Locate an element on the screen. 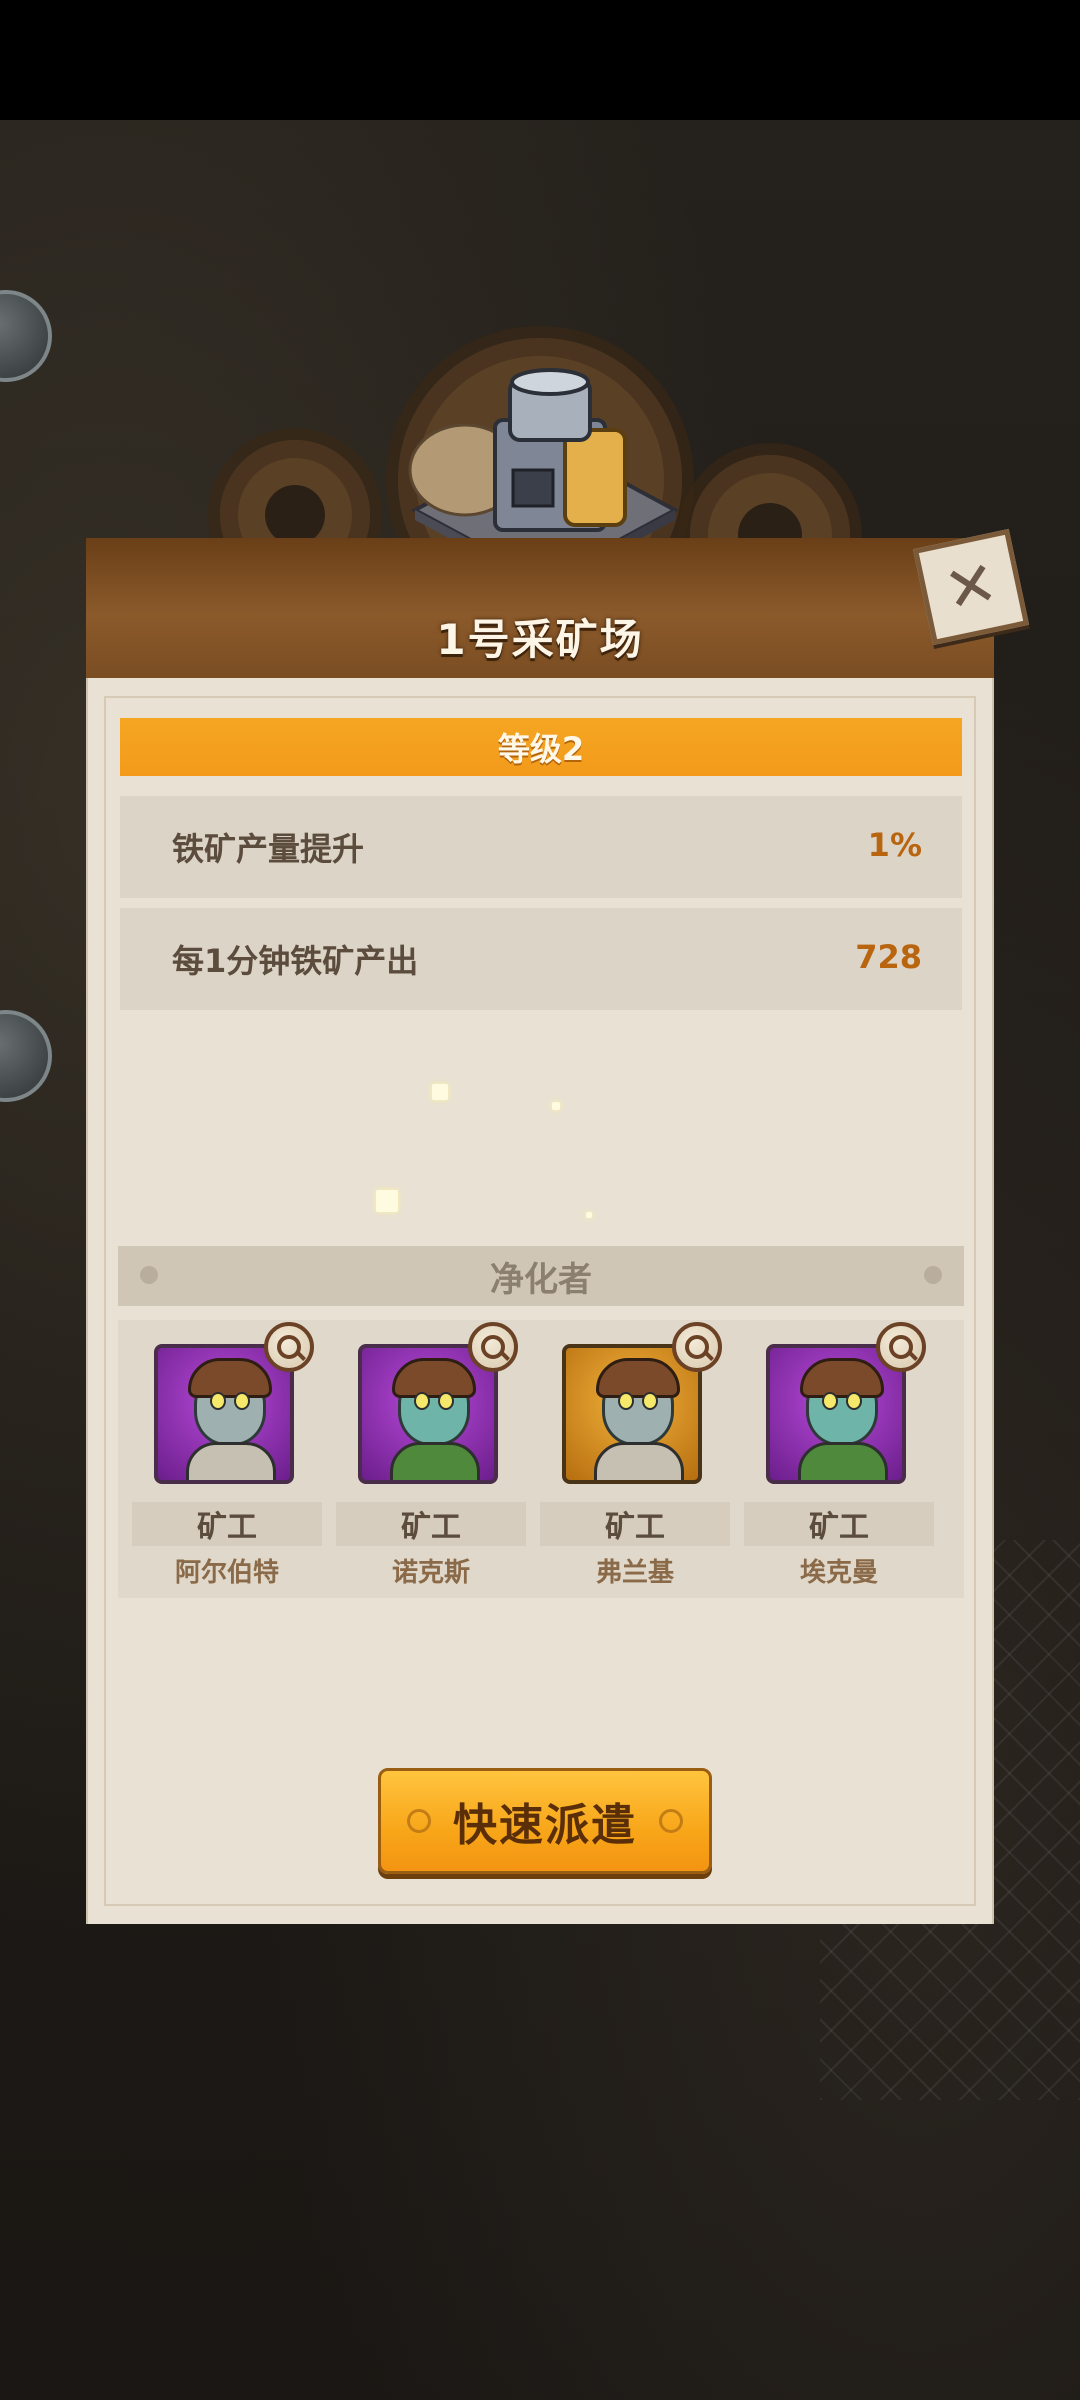 Image resolution: width=1080 pixels, height=2400 pixels. worker-name: 诺克斯 is located at coordinates (430, 1573).